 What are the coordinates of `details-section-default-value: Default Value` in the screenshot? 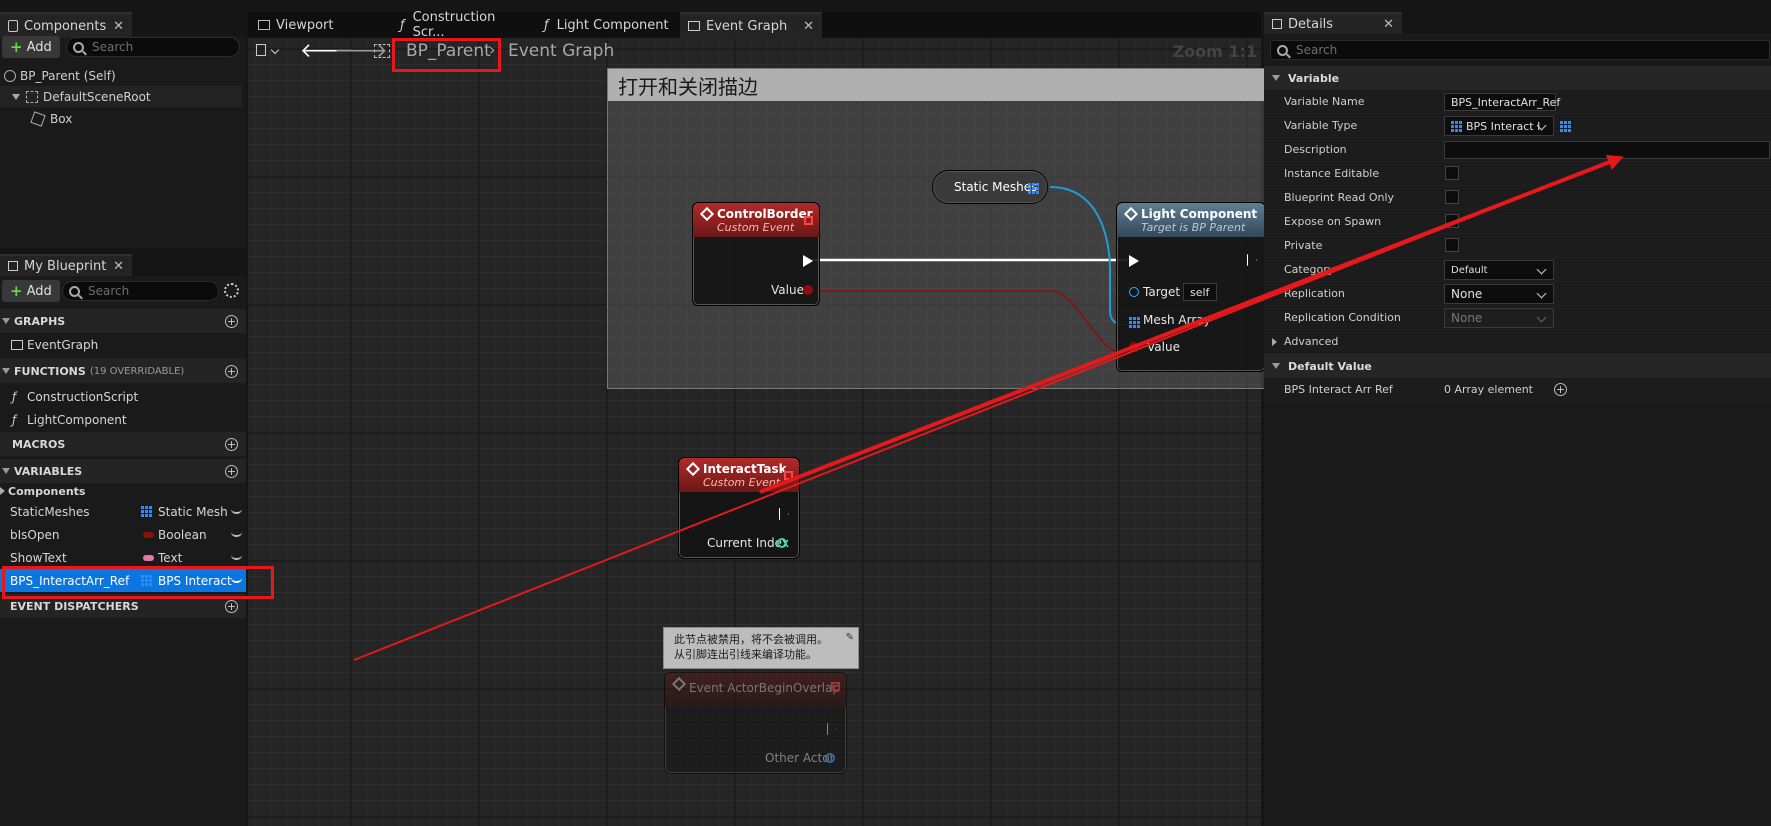 It's located at (1517, 366).